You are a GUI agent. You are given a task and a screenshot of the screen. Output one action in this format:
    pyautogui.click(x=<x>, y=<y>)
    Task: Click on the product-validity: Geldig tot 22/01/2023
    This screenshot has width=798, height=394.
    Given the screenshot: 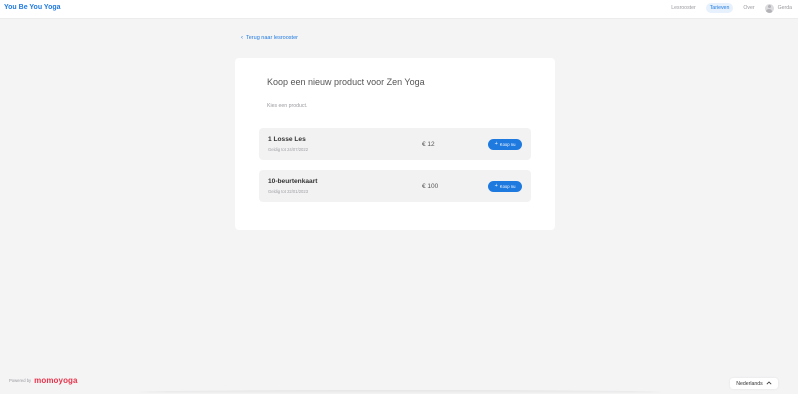 What is the action you would take?
    pyautogui.click(x=288, y=191)
    